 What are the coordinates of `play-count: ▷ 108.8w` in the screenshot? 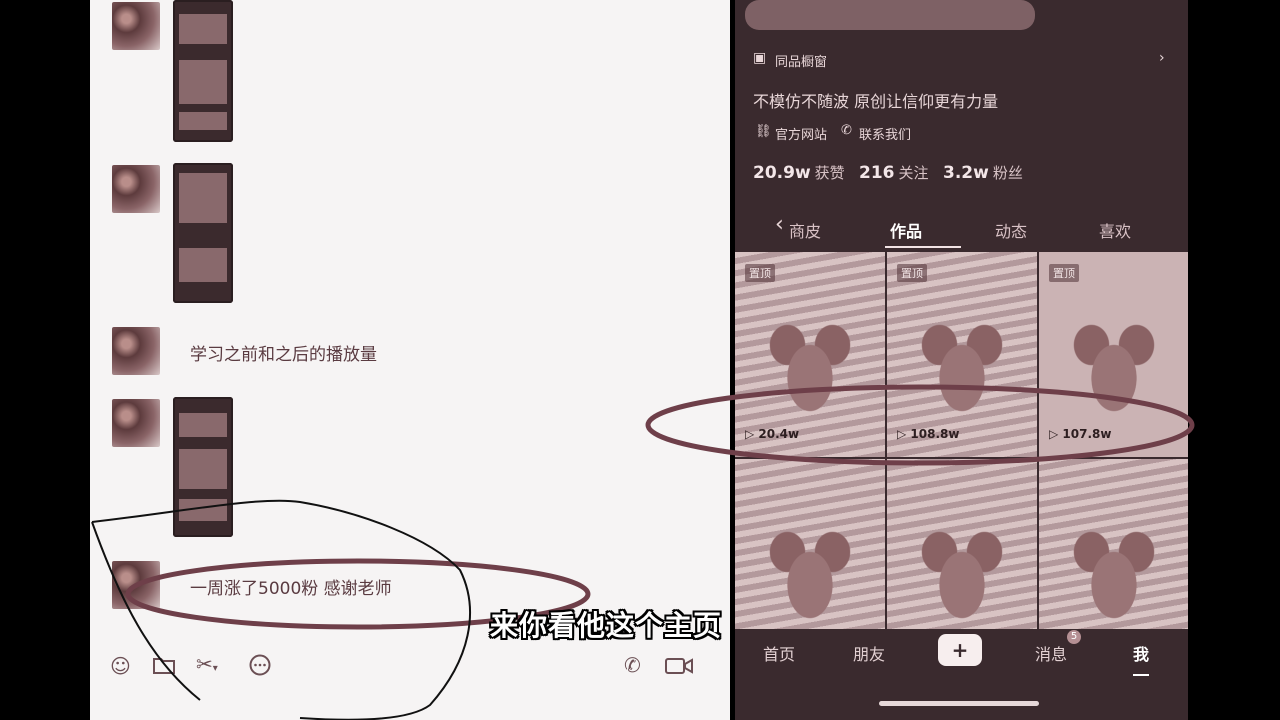 It's located at (928, 434).